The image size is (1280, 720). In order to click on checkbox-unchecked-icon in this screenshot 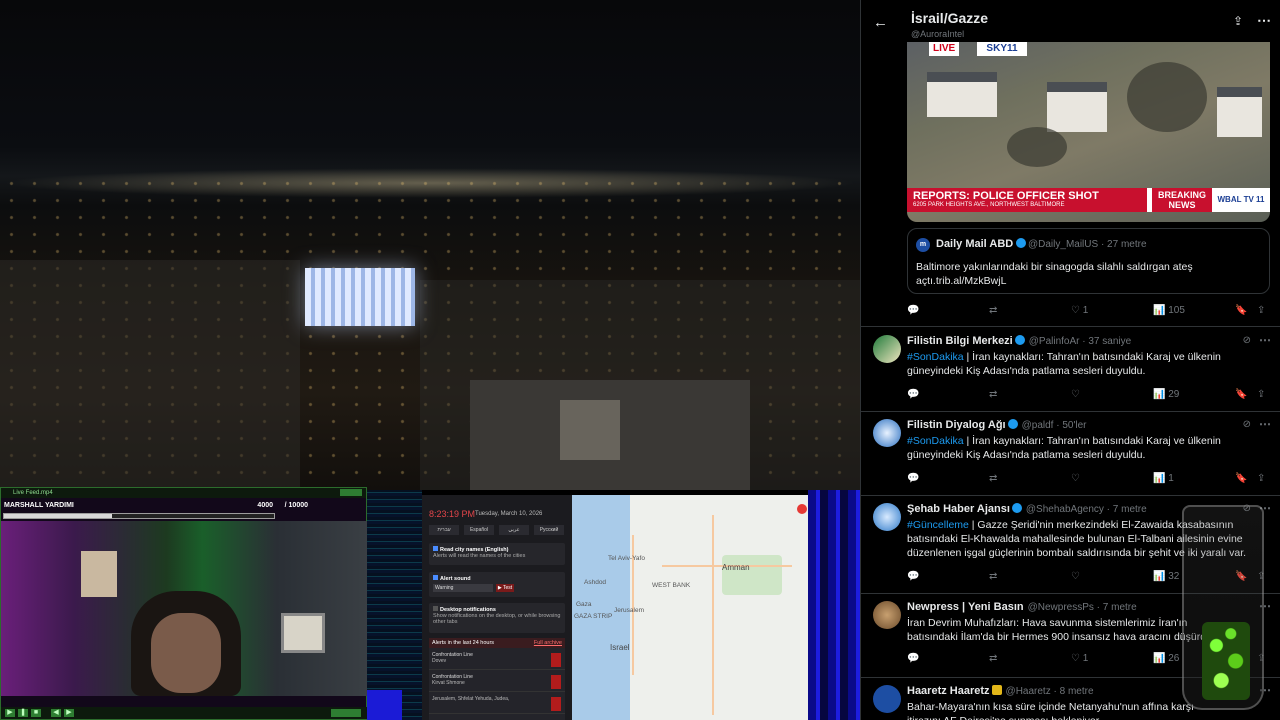, I will do `click(435, 608)`.